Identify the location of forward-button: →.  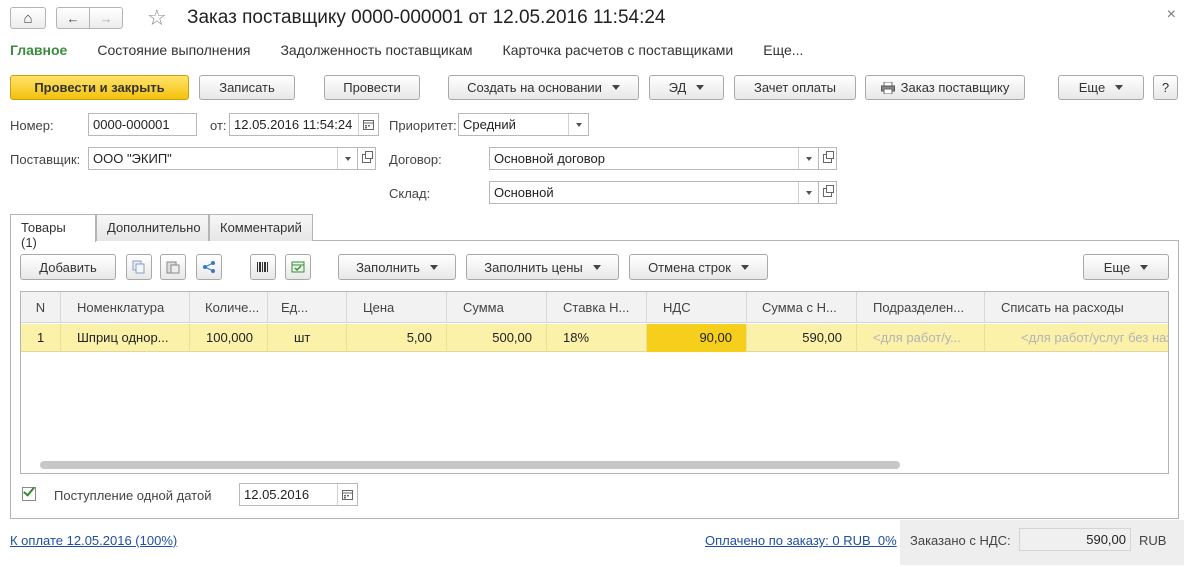
(106, 18).